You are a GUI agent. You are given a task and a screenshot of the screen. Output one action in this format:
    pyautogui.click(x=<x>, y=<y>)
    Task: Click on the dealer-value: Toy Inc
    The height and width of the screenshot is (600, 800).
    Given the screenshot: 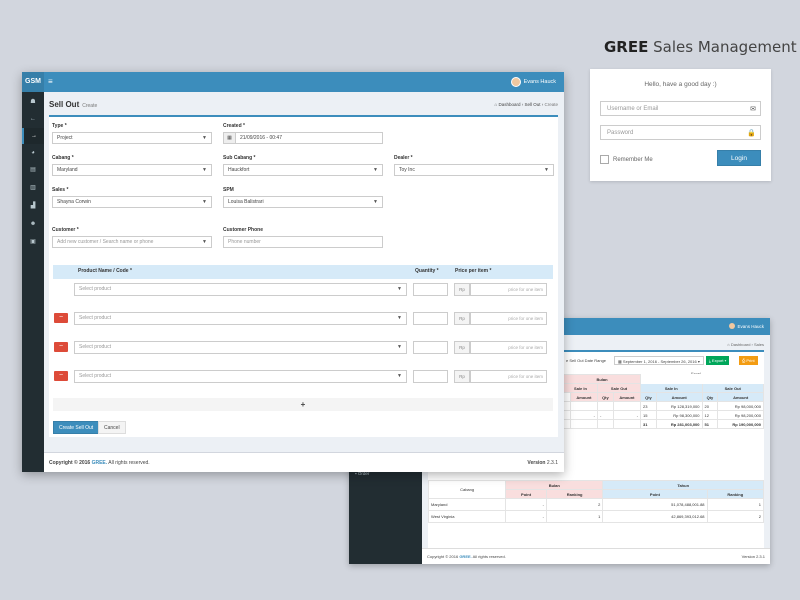 What is the action you would take?
    pyautogui.click(x=407, y=170)
    